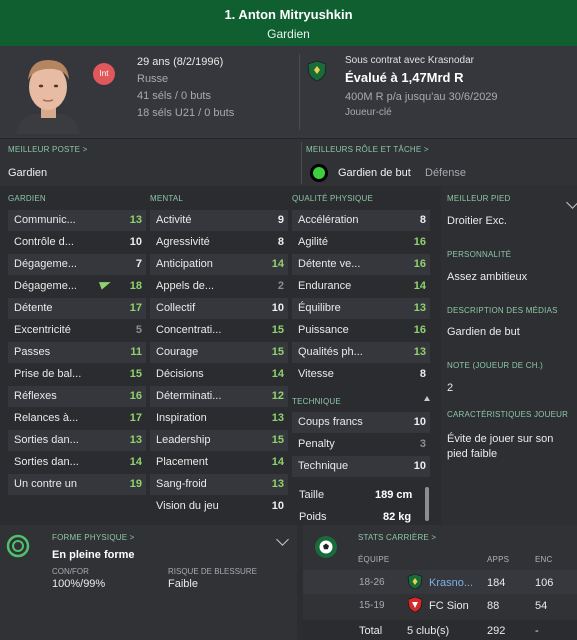 The width and height of the screenshot is (577, 640). Describe the element at coordinates (450, 388) in the screenshot. I see `rating-value: 2` at that location.